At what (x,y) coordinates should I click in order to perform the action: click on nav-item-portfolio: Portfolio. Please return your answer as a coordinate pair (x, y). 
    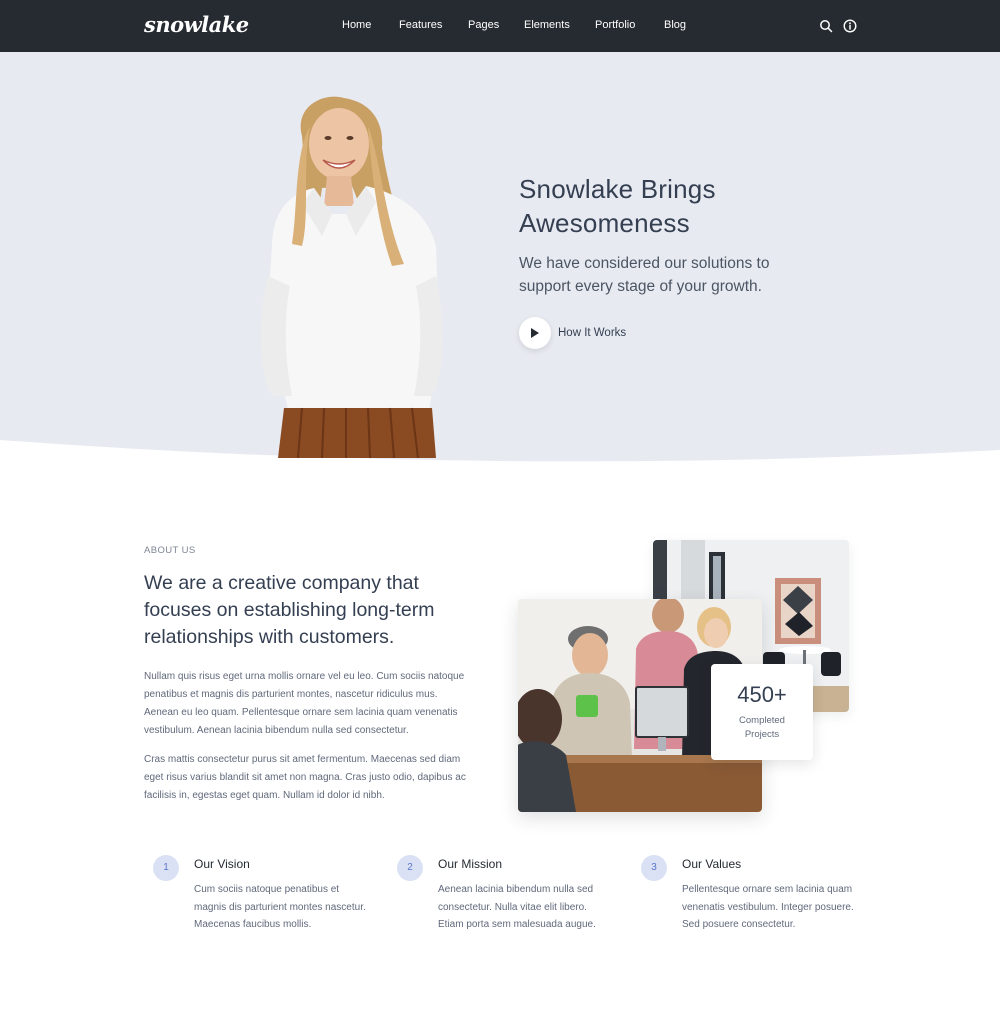
    Looking at the image, I should click on (615, 25).